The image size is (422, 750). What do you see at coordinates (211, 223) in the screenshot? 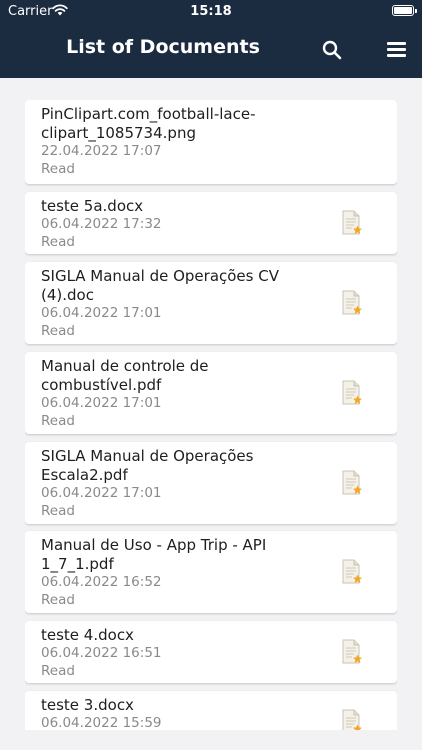
I see `document-card: teste 5a.docx 06.04.2022 17:32 Read` at bounding box center [211, 223].